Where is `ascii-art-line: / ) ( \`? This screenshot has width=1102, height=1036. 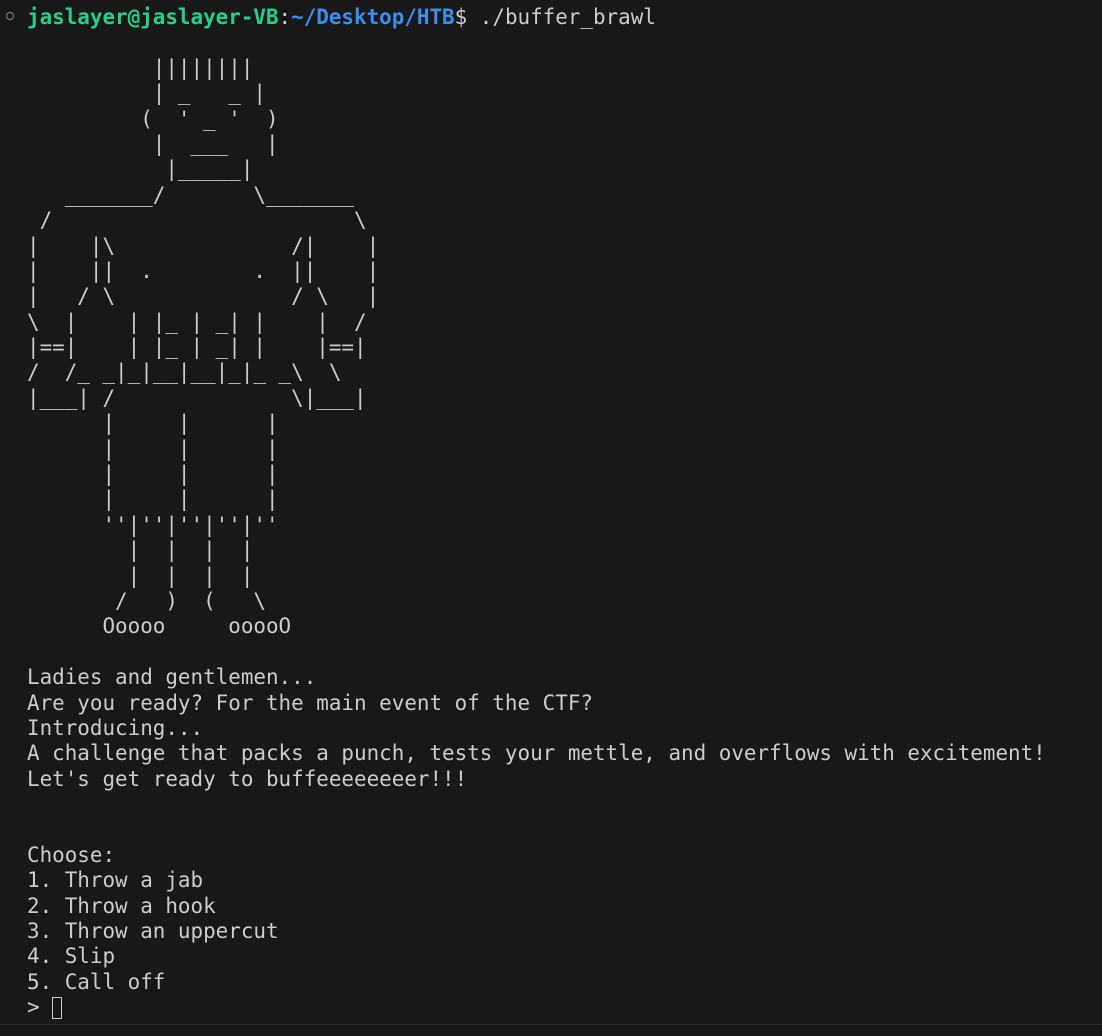
ascii-art-line: / ) ( \ is located at coordinates (146, 600).